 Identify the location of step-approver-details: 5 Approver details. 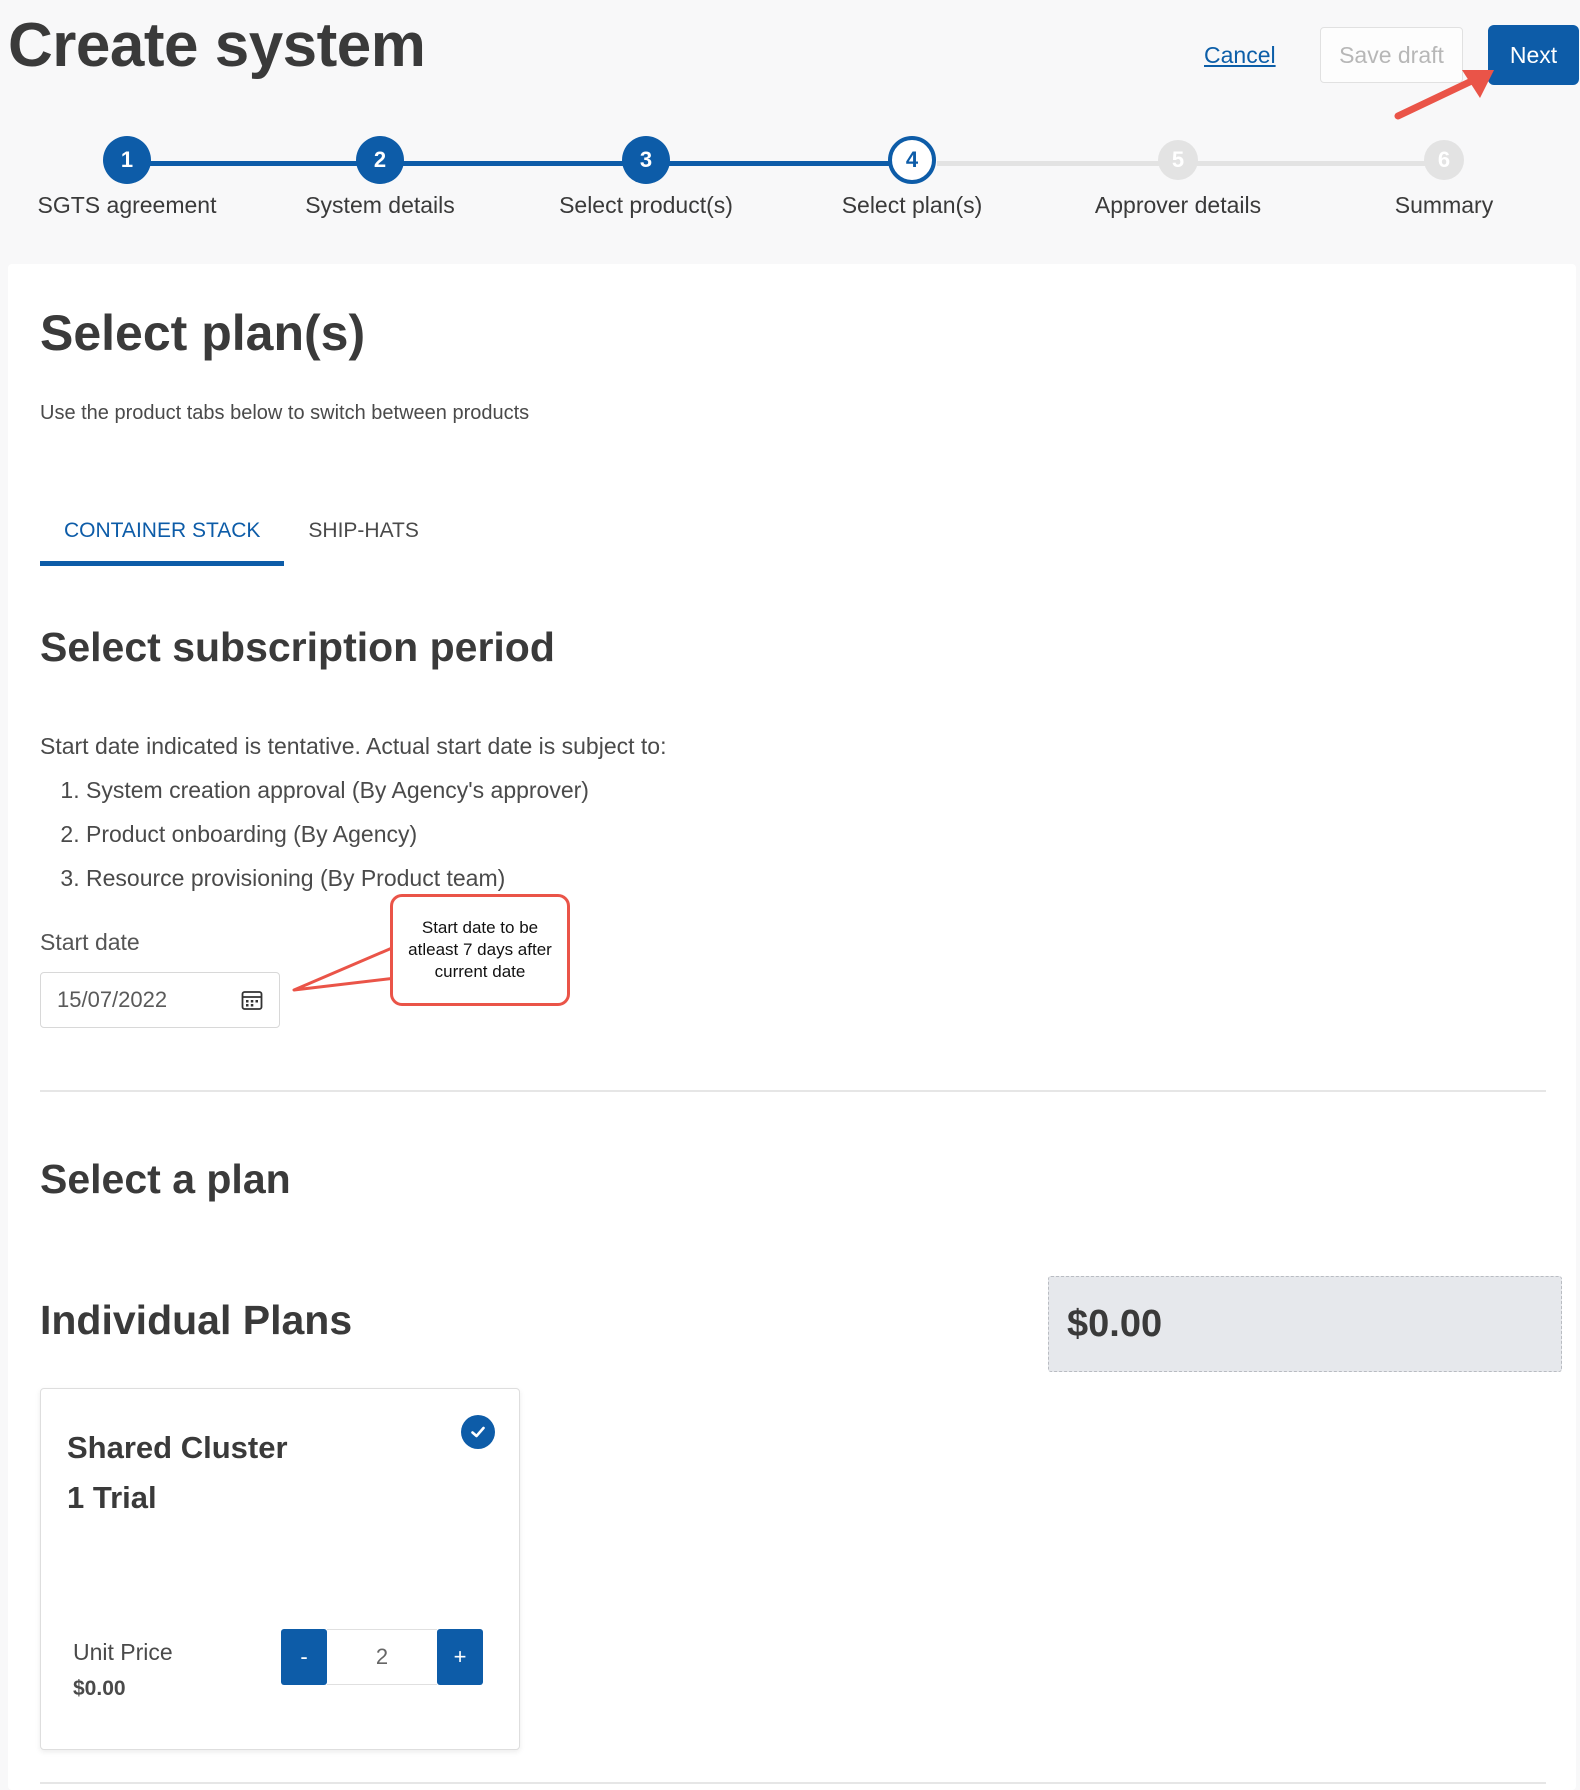
(1178, 177).